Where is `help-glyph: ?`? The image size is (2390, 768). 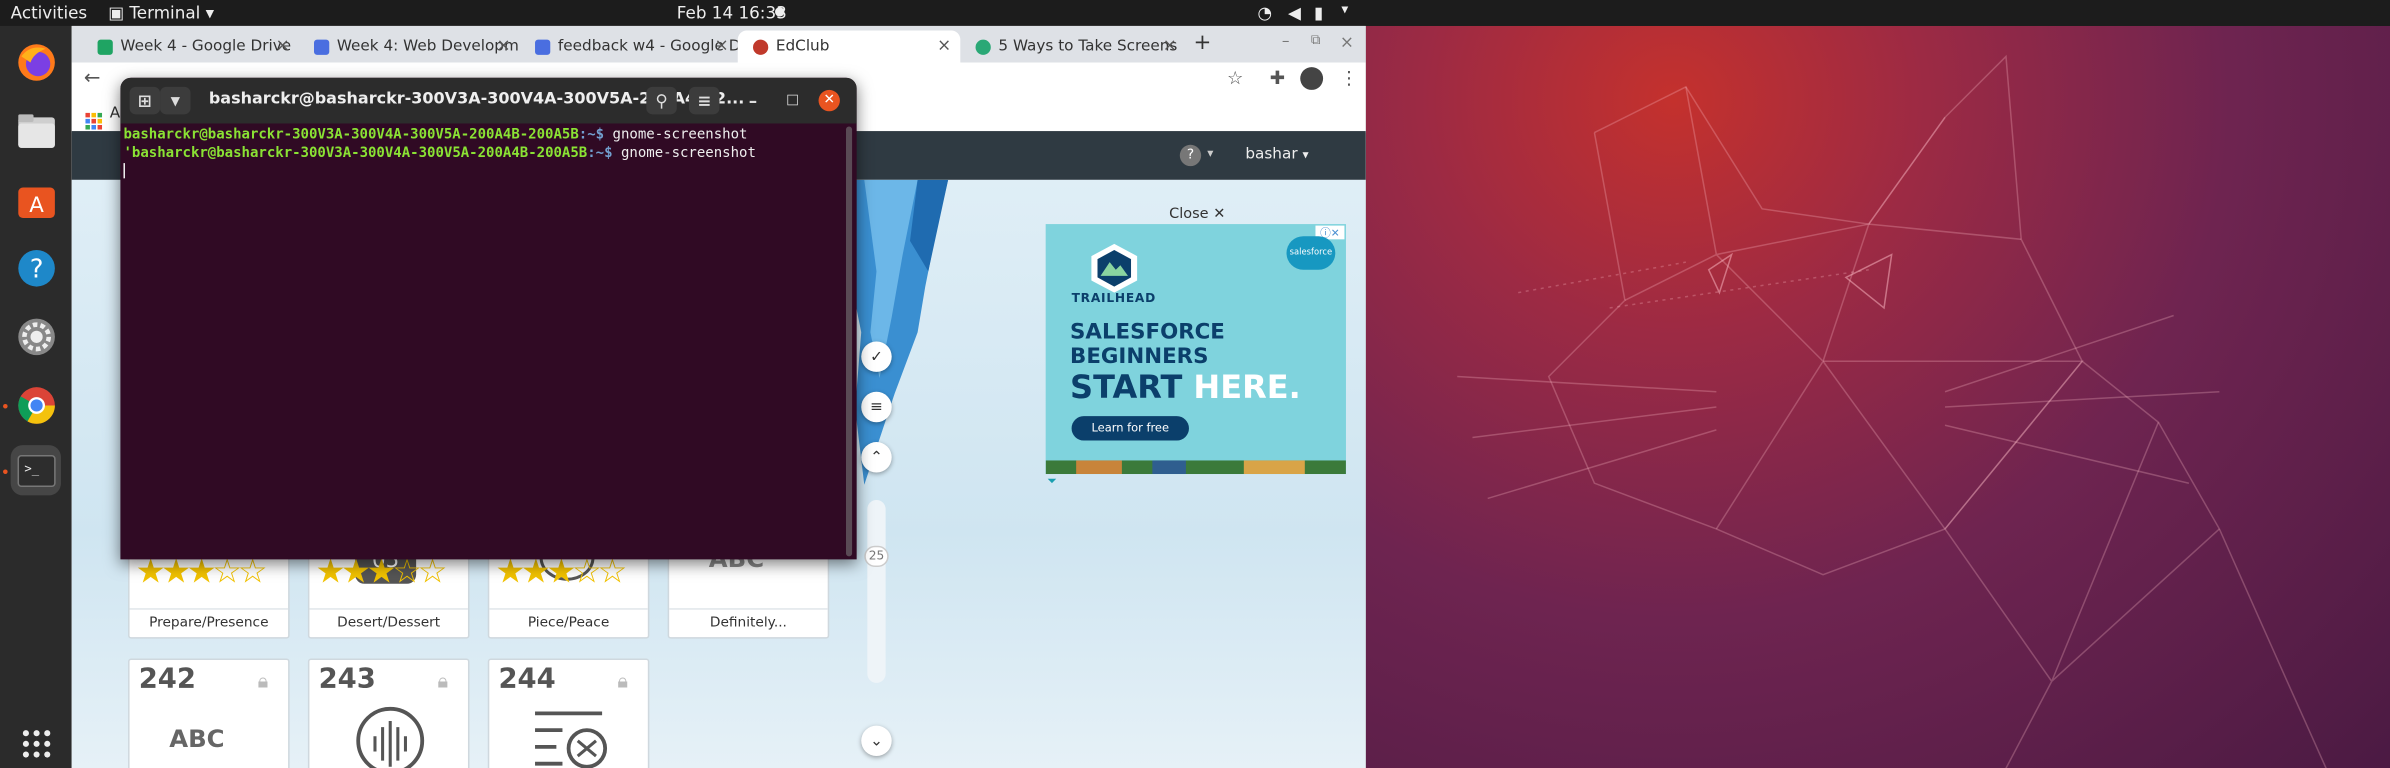 help-glyph: ? is located at coordinates (1190, 155).